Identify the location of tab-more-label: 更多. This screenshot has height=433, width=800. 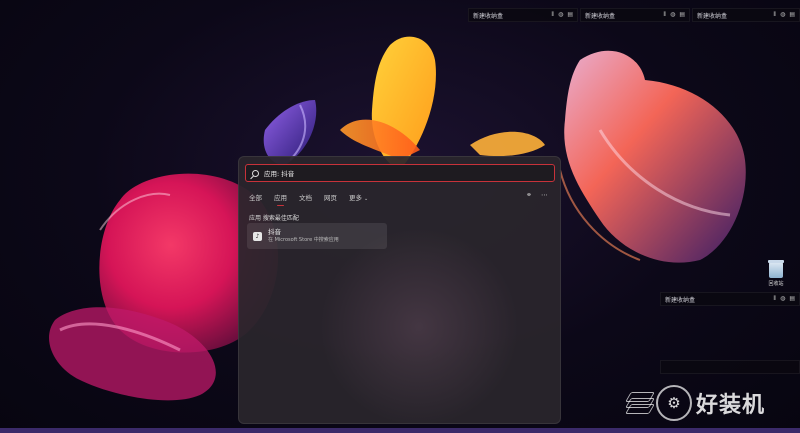
(355, 198).